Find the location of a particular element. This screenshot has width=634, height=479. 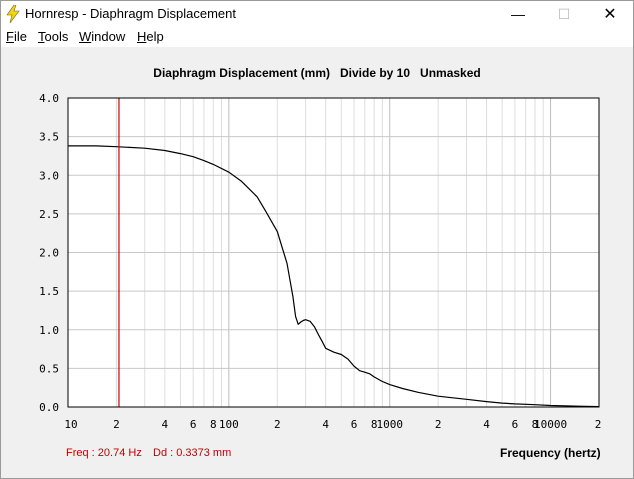

y-tick-label: 2.0 is located at coordinates (49, 253).